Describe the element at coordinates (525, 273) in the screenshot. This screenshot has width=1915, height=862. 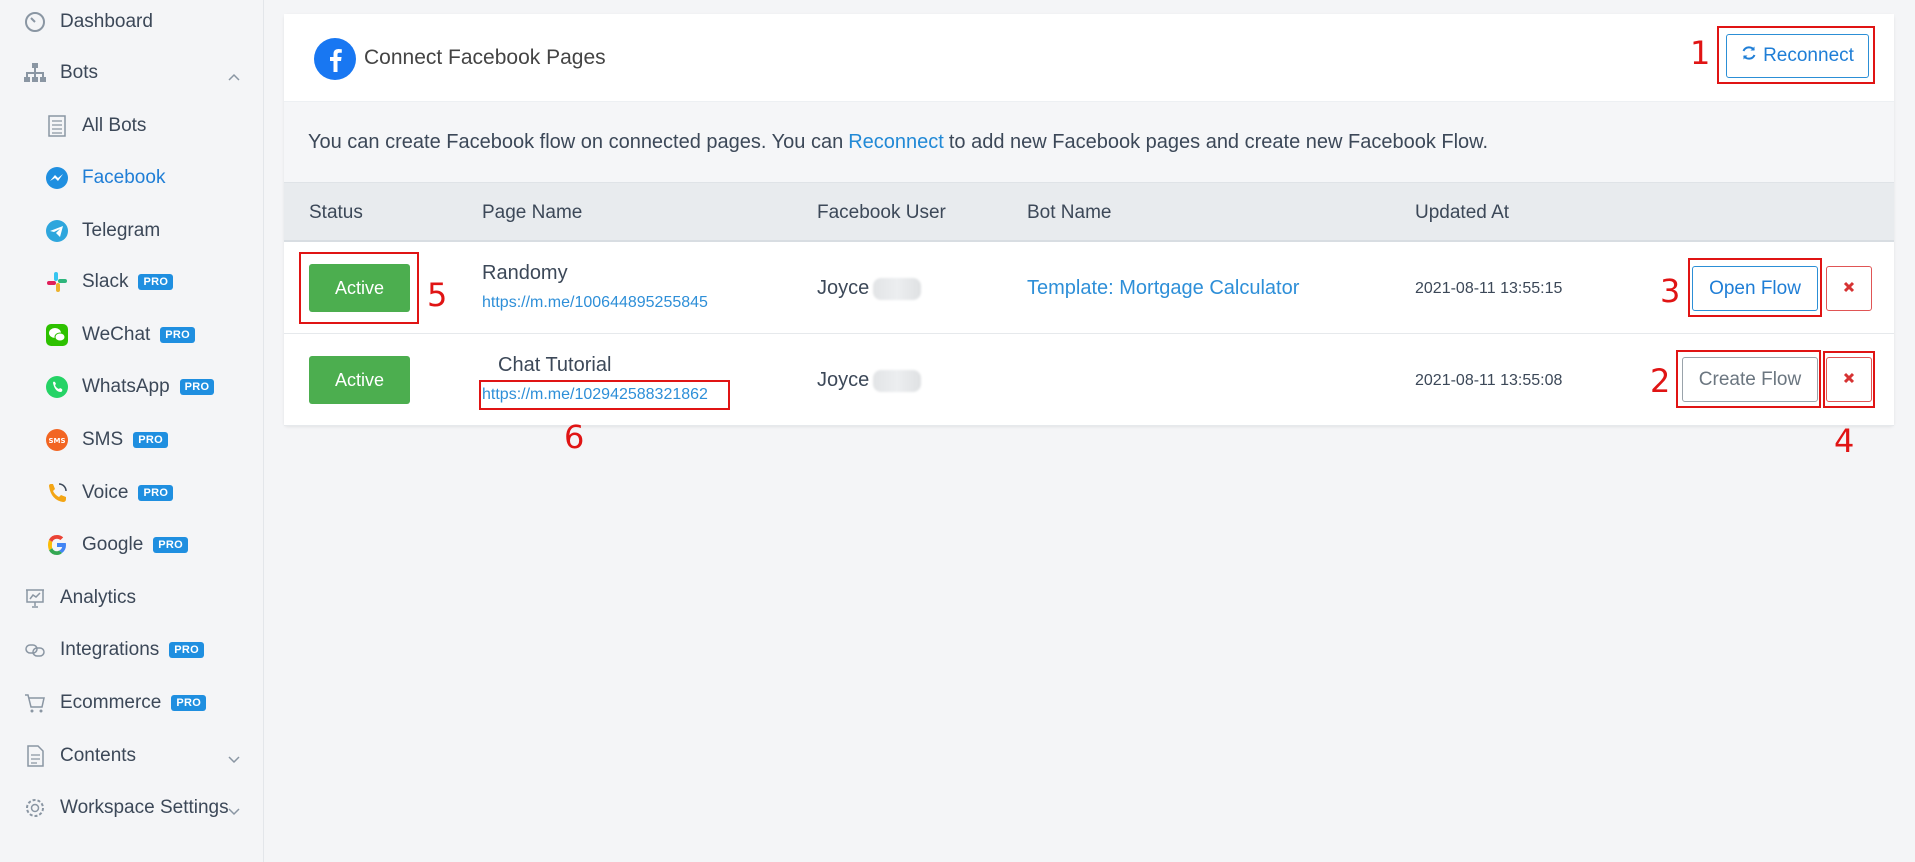
I see `page-name: Randomy` at that location.